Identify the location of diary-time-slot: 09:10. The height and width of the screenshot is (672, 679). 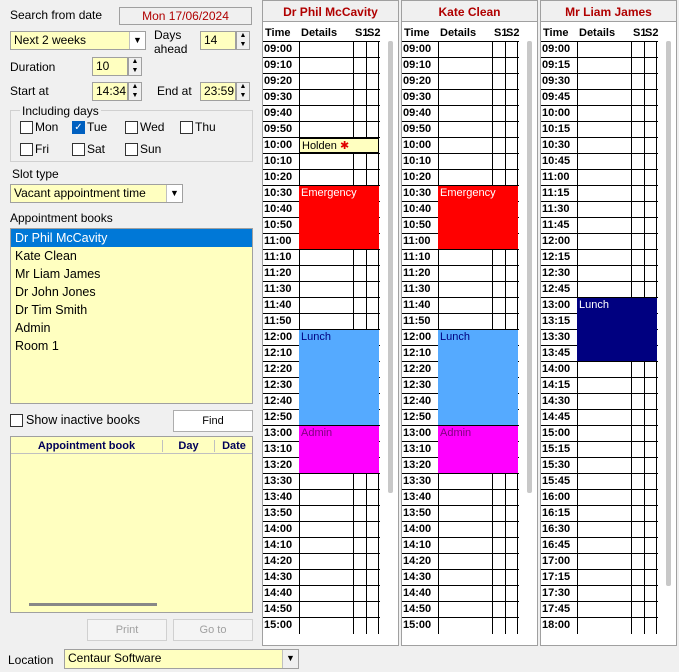
(321, 65).